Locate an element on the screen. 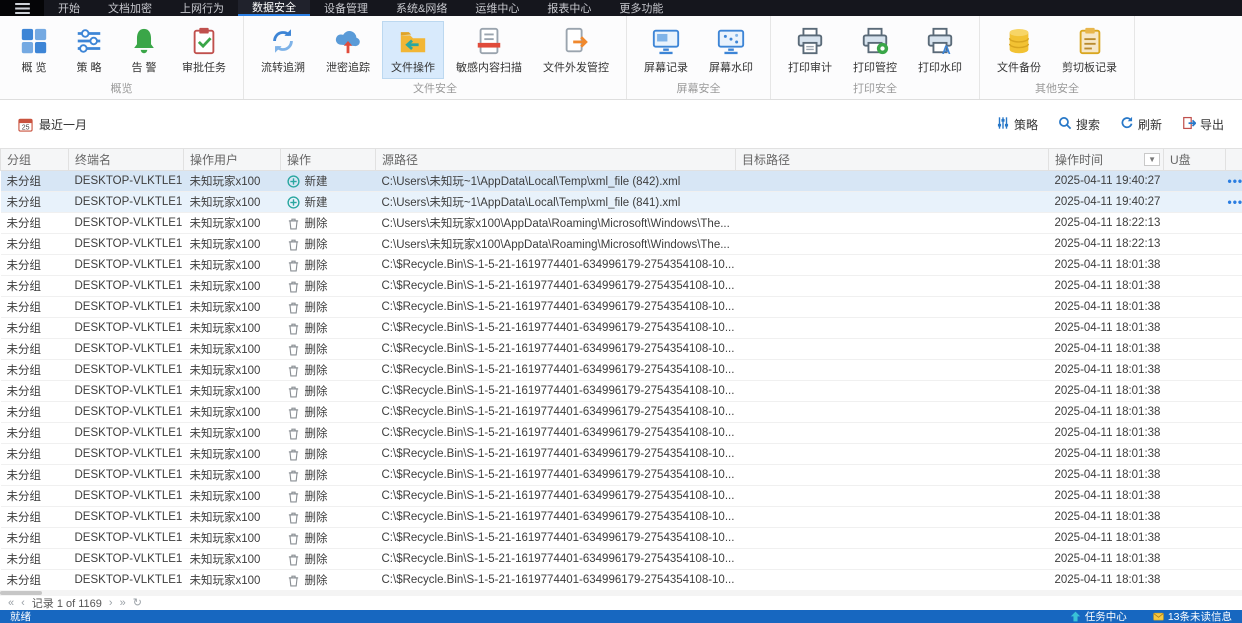  ribbon-item: 流转追溯 is located at coordinates (283, 50).